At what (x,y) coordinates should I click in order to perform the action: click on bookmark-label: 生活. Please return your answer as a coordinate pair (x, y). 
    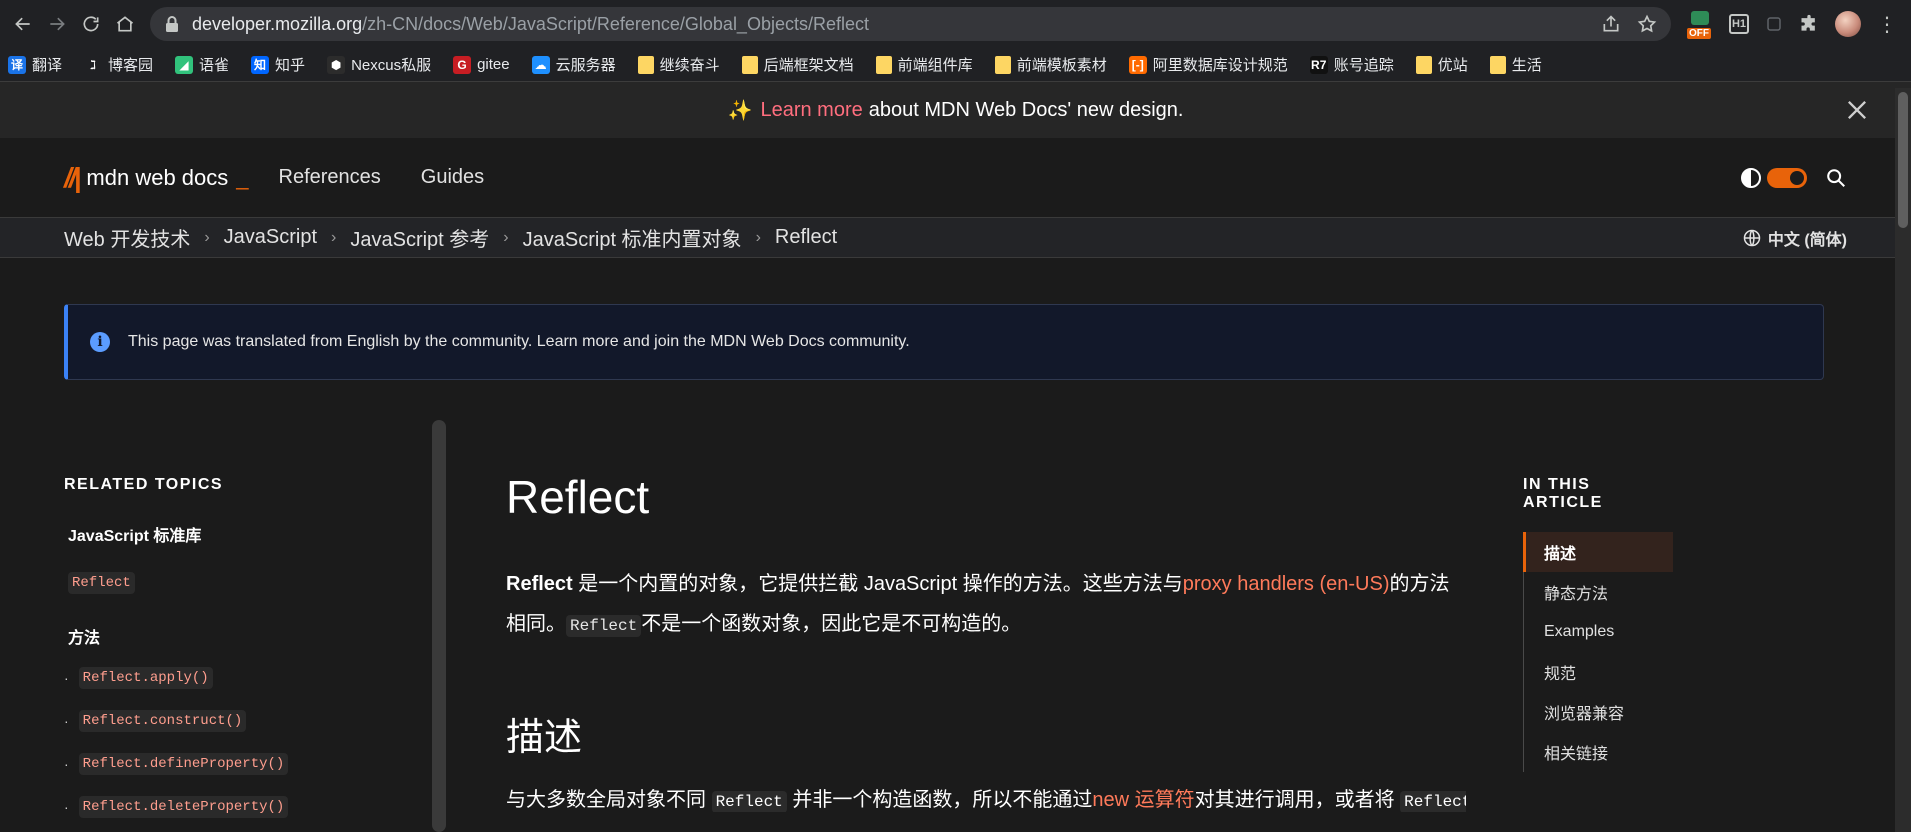
    Looking at the image, I should click on (1526, 65).